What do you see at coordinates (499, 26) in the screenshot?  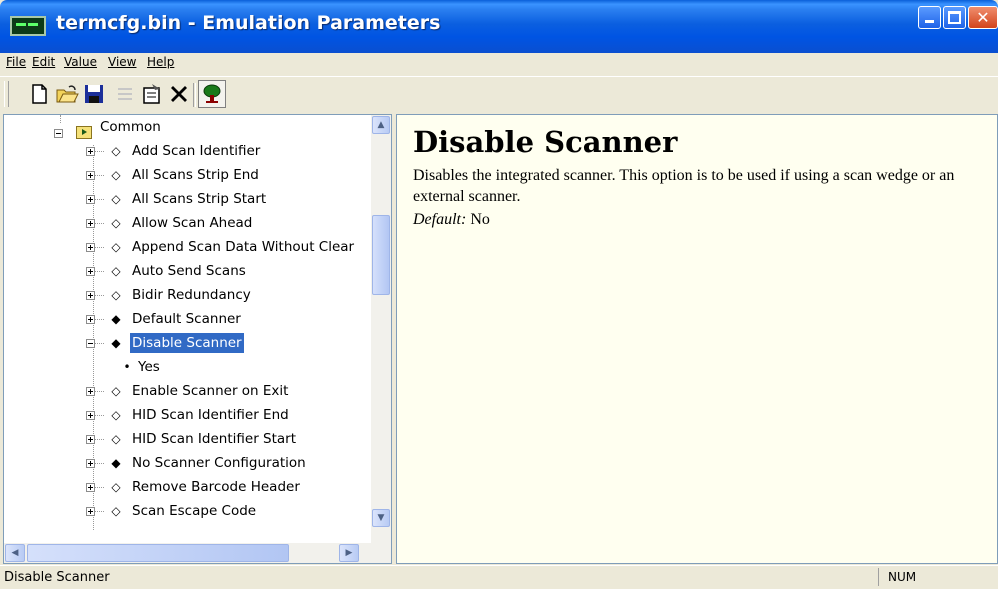 I see `title-bar: termcfg.bin - Emulation Parameters ✕` at bounding box center [499, 26].